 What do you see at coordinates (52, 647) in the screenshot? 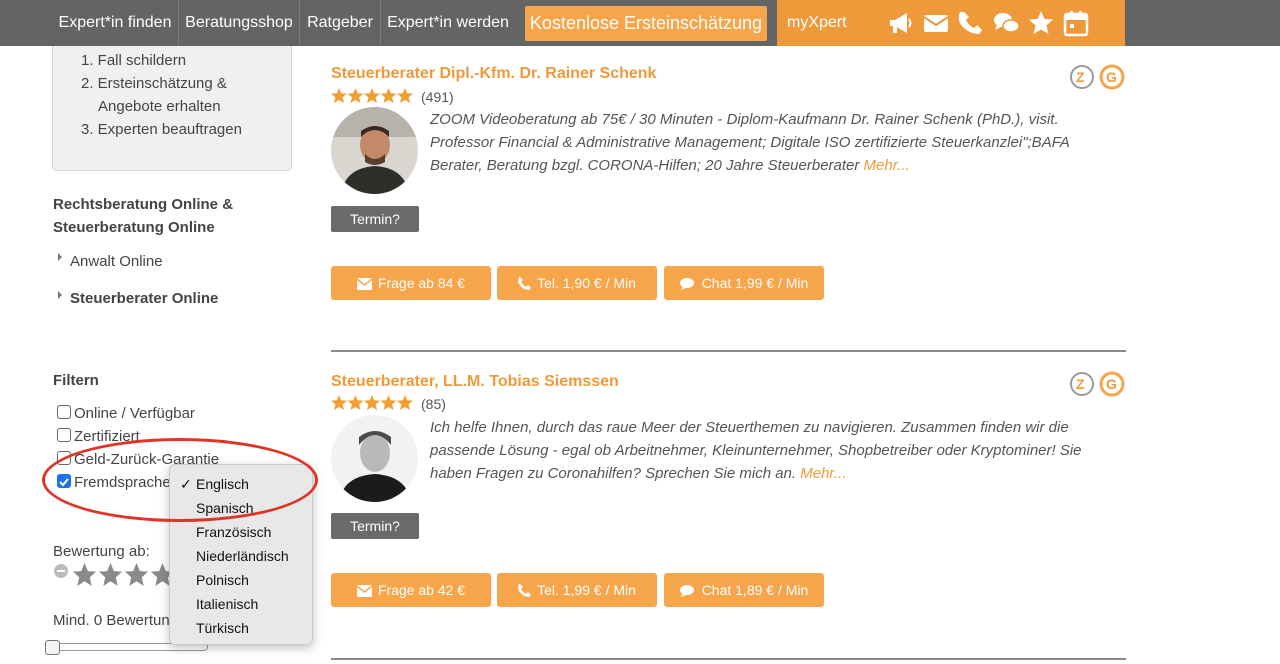
I see `slider-handle` at bounding box center [52, 647].